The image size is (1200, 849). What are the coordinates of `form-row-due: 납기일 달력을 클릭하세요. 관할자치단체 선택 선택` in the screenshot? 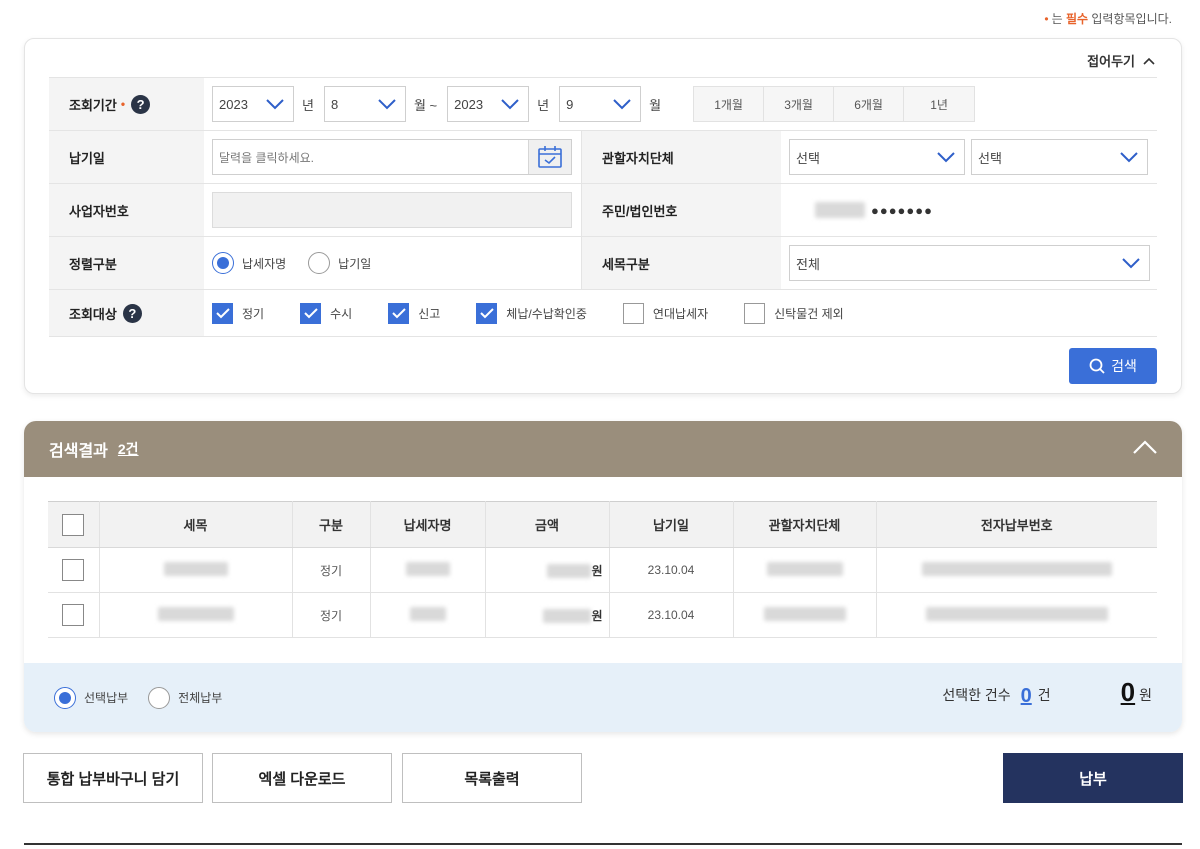 It's located at (603, 157).